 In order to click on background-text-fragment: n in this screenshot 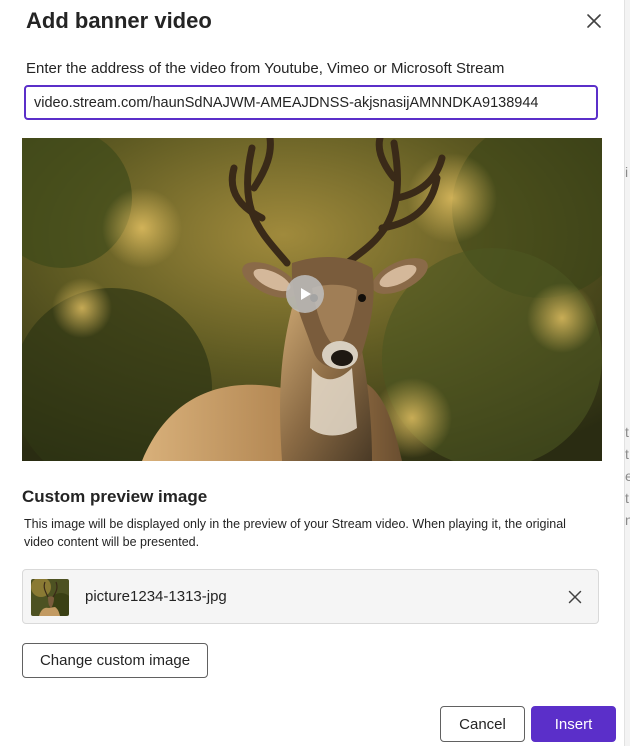, I will do `click(627, 520)`.